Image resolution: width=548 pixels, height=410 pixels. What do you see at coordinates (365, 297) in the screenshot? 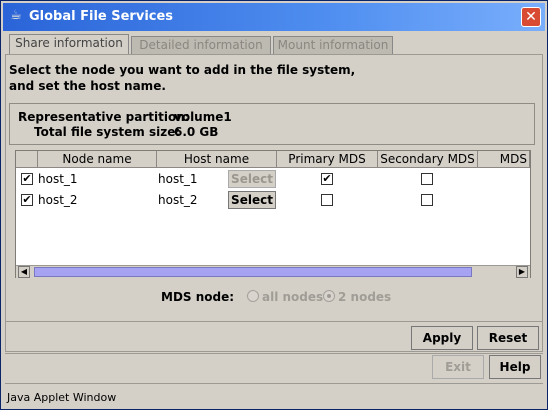
I see `radio-2-nodes-label: 2 nodes` at bounding box center [365, 297].